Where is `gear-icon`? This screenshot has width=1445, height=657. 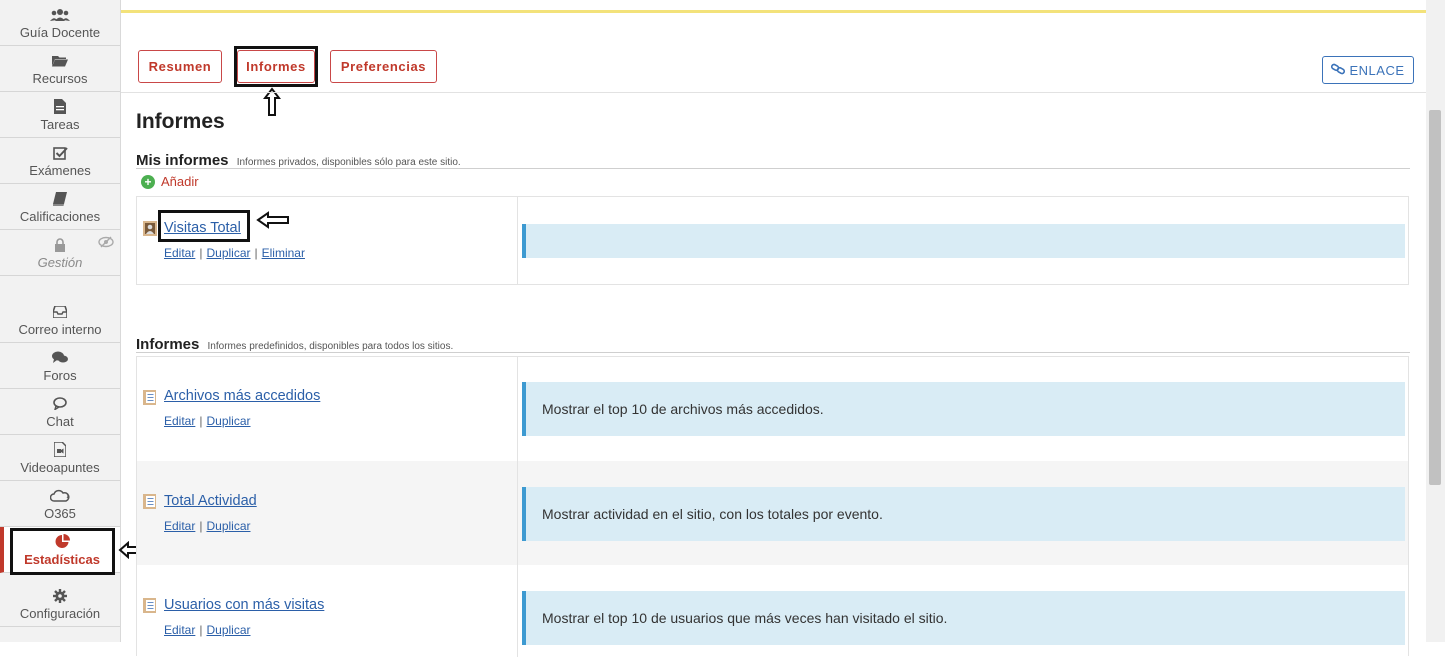 gear-icon is located at coordinates (60, 596).